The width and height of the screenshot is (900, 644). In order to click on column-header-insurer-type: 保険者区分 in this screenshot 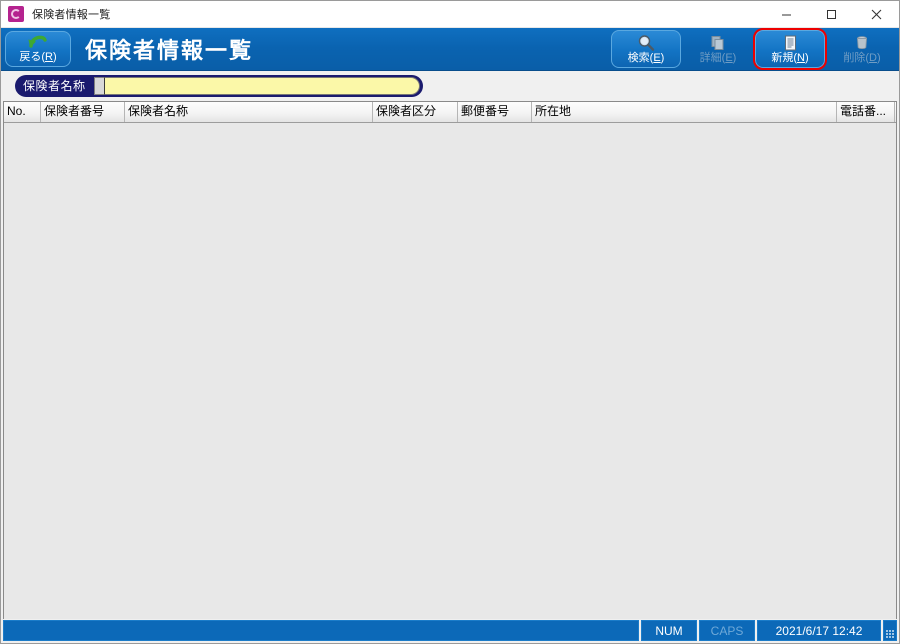, I will do `click(415, 112)`.